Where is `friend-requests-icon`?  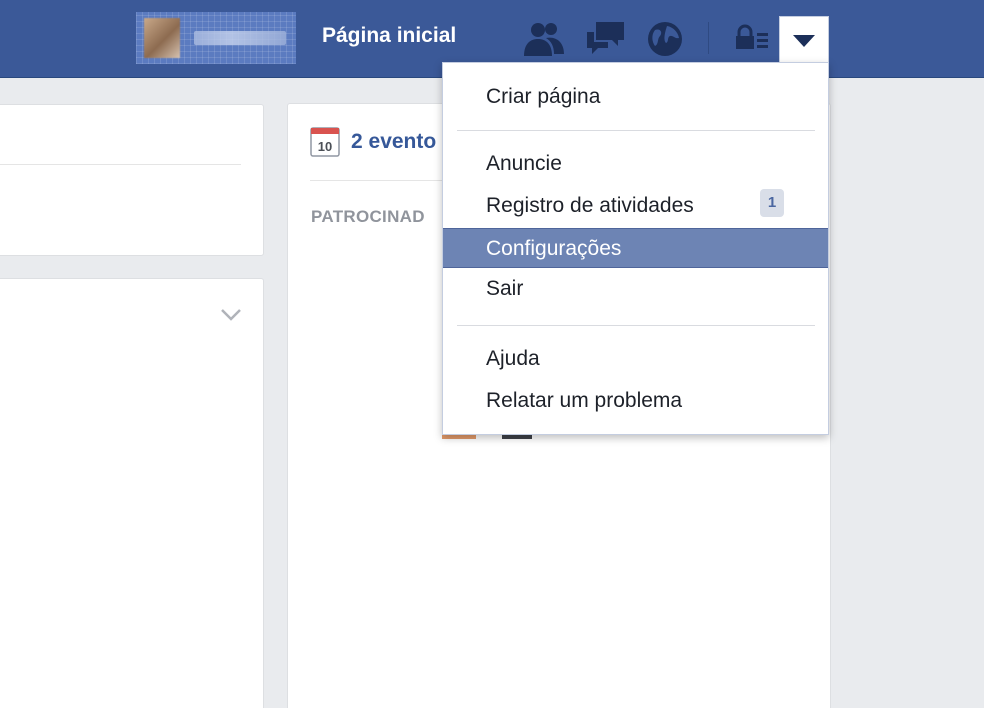
friend-requests-icon is located at coordinates (544, 39).